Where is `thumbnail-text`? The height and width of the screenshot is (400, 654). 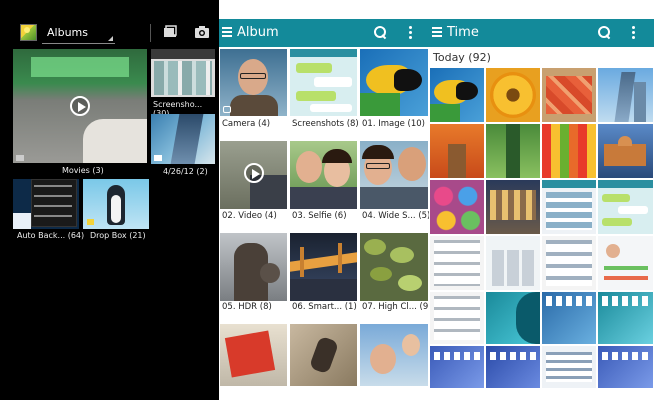
thumbnail-text is located at coordinates (569, 367).